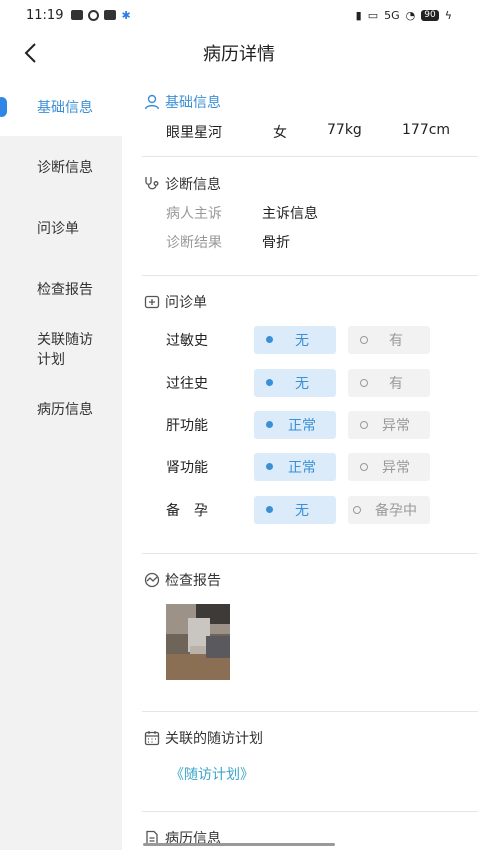  I want to click on patient-weight: 77kg, so click(344, 130).